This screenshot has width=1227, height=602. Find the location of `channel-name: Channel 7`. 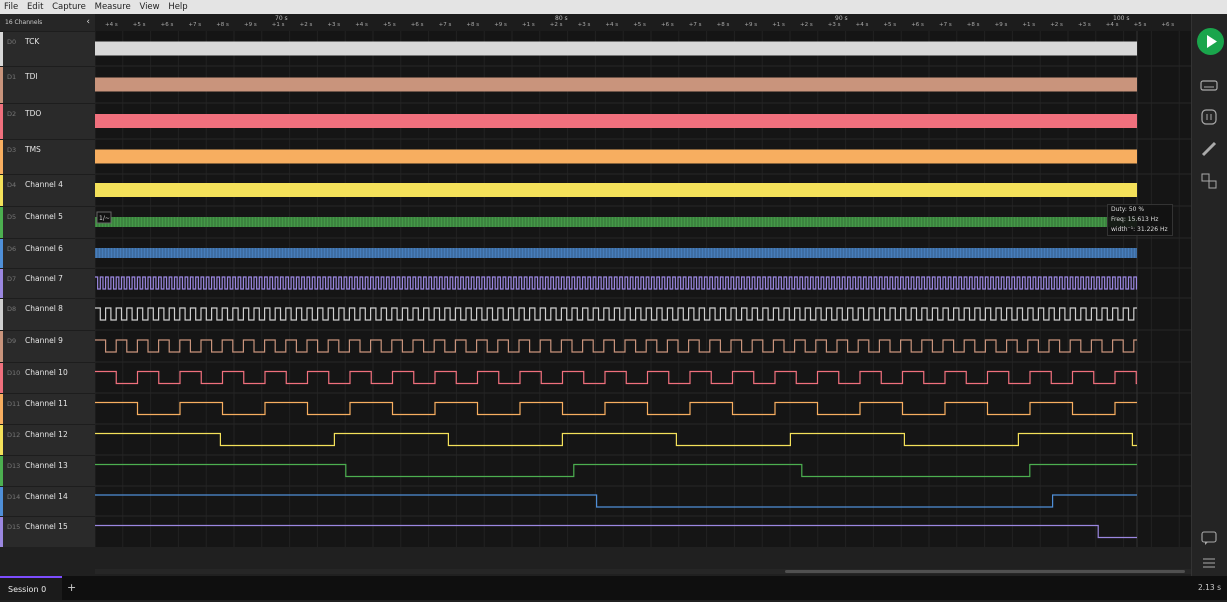

channel-name: Channel 7 is located at coordinates (44, 278).